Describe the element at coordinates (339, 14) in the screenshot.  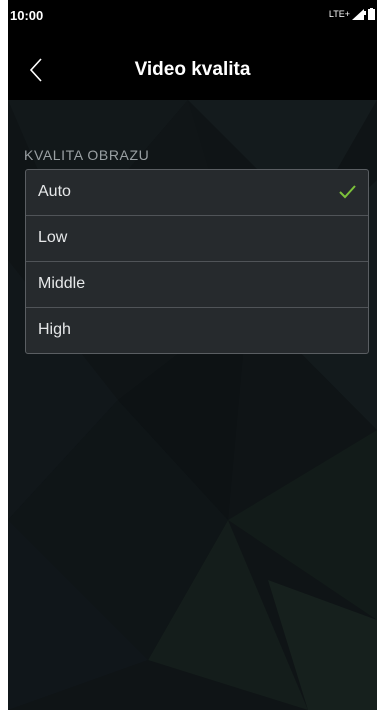
I see `network-type: LTE+` at that location.